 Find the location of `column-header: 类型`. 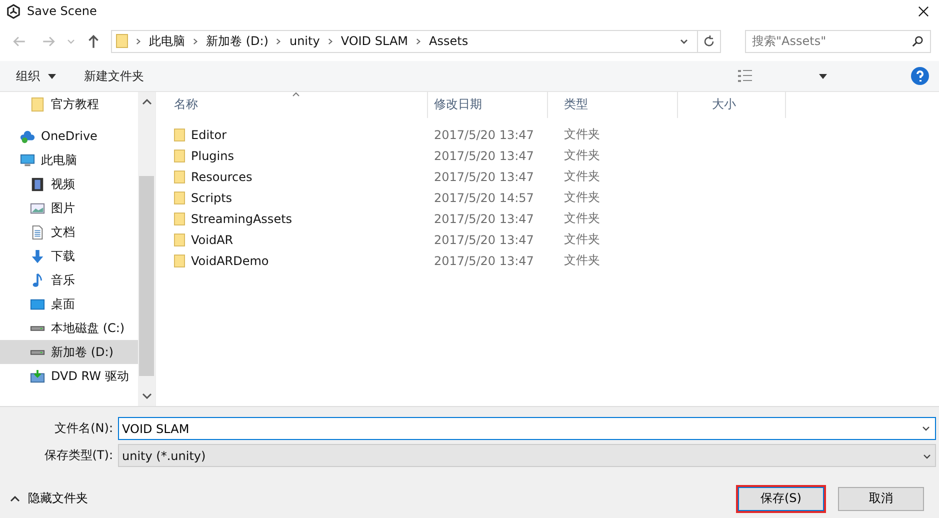

column-header: 类型 is located at coordinates (618, 105).